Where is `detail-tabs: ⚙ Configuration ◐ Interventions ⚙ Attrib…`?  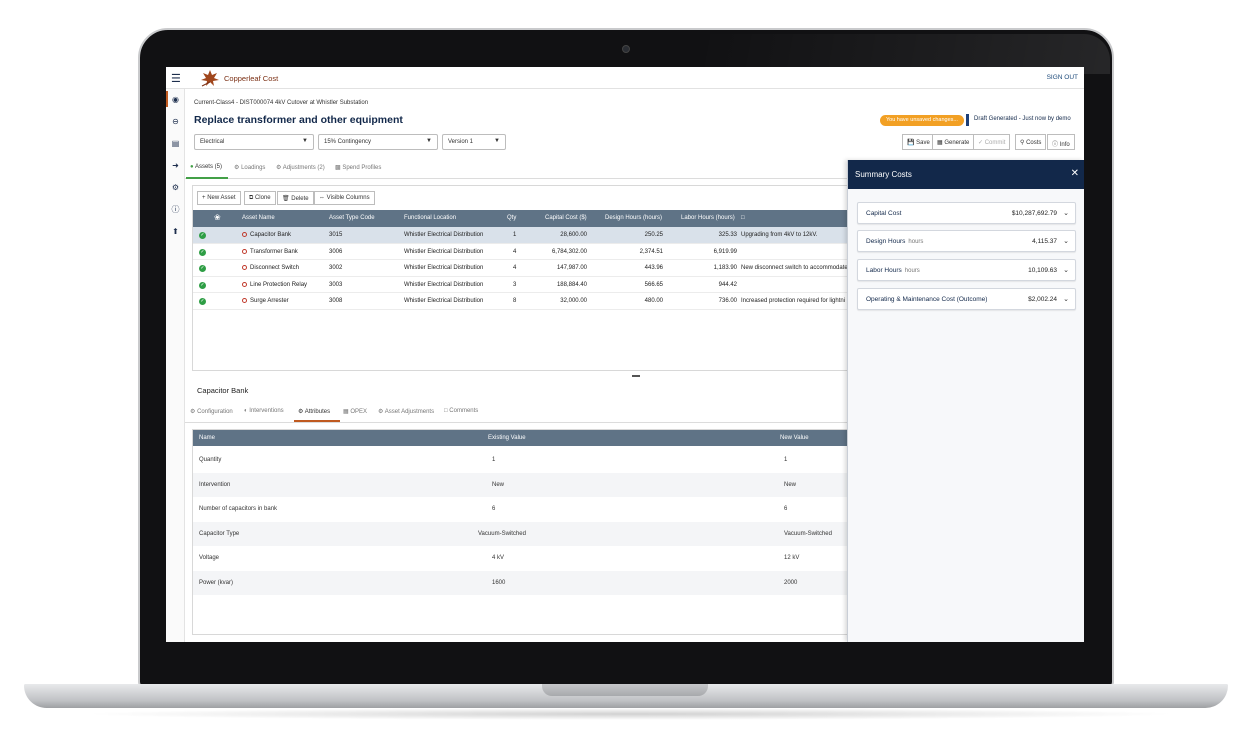
detail-tabs: ⚙ Configuration ◐ Interventions ⚙ Attrib… is located at coordinates (516, 413).